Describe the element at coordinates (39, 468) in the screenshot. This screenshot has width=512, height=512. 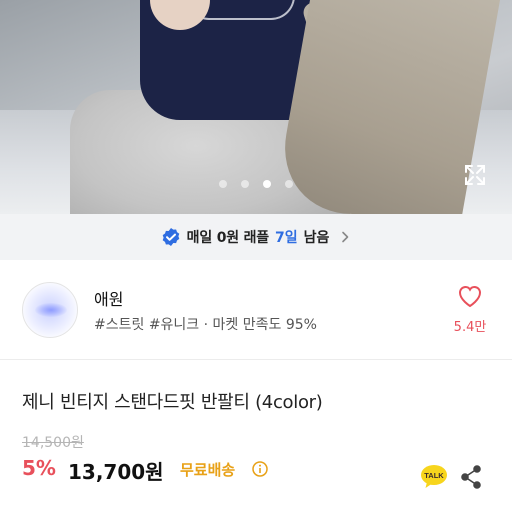
I see `discount-rate: 5%` at that location.